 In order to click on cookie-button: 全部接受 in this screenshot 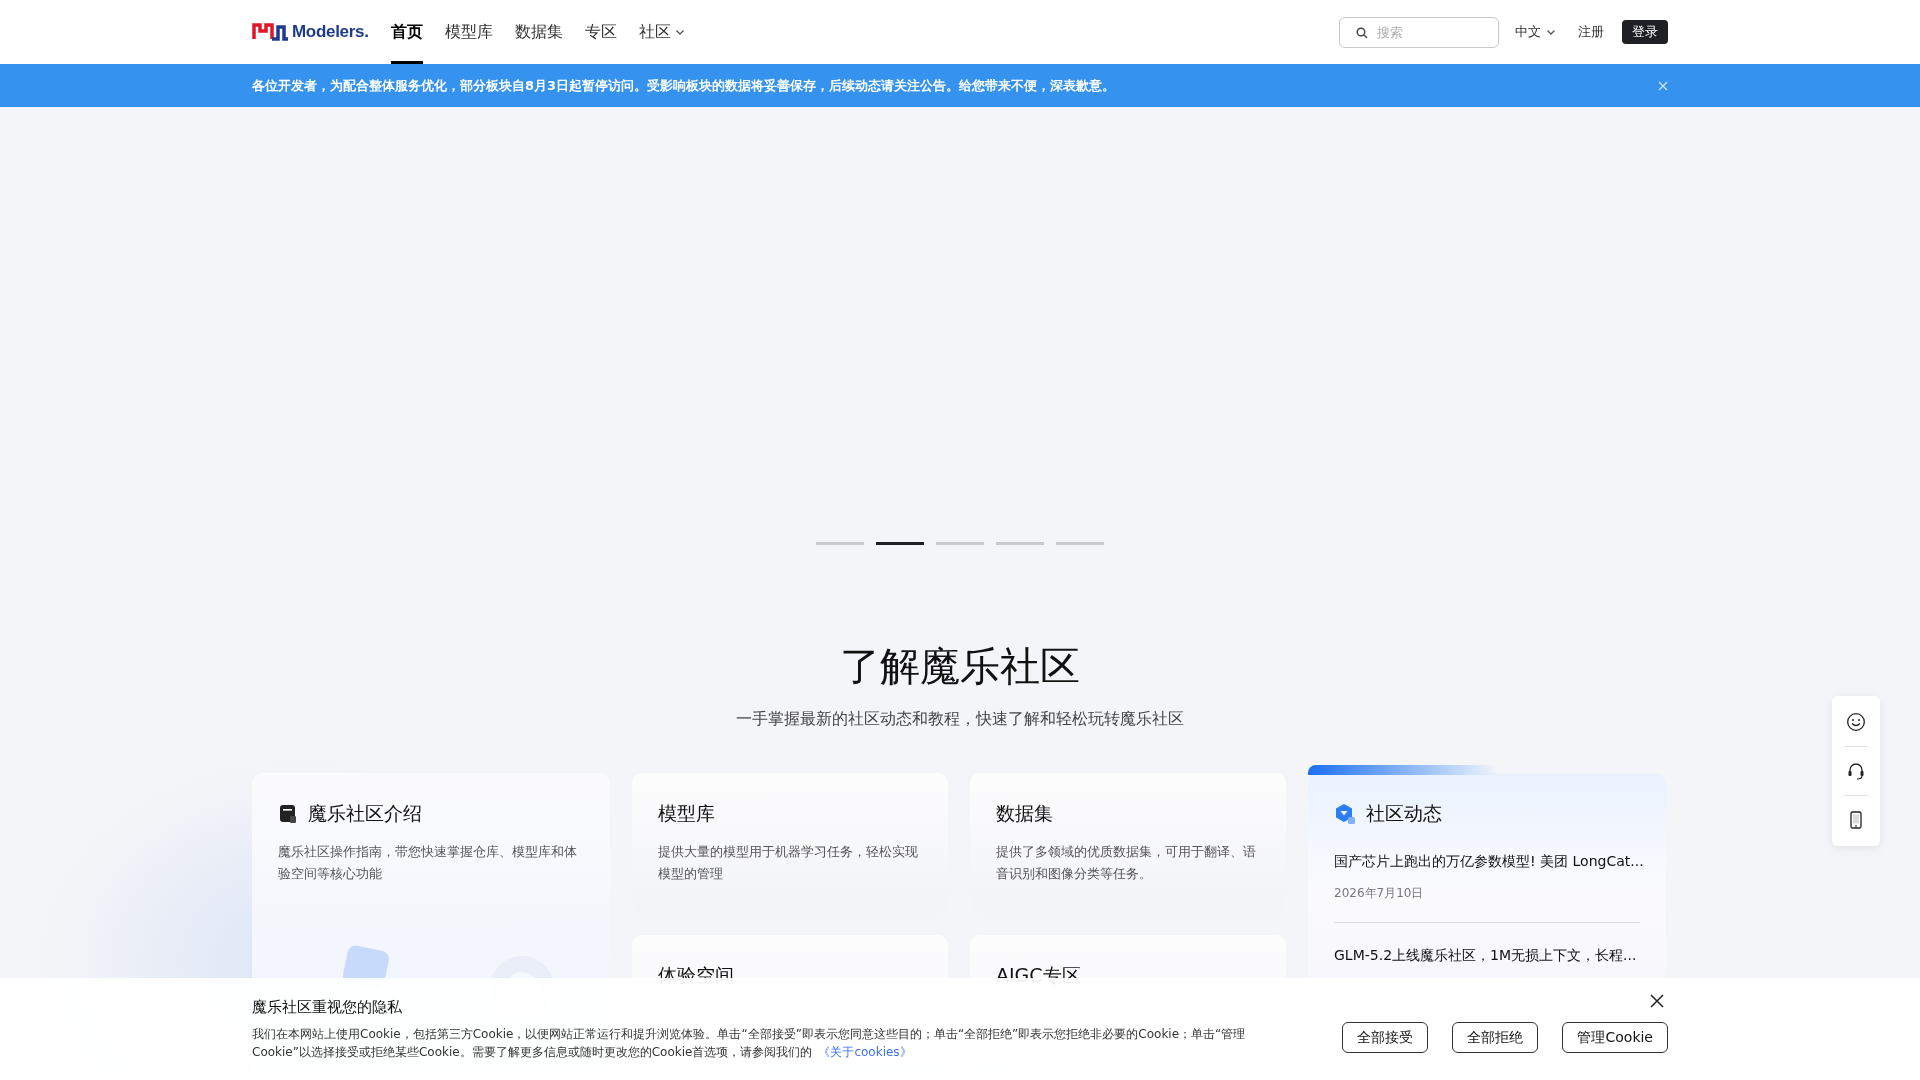, I will do `click(1385, 1037)`.